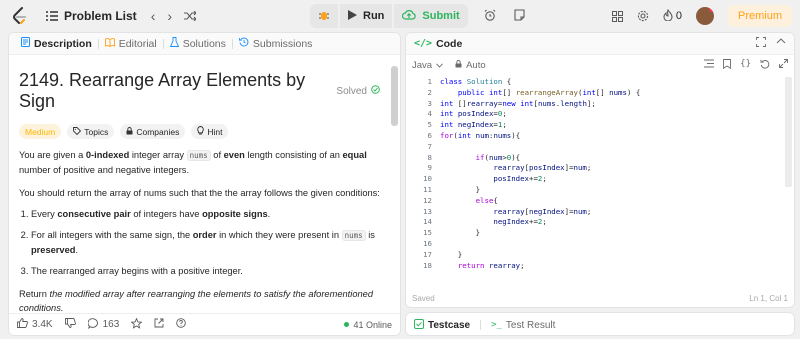 This screenshot has height=339, width=800. What do you see at coordinates (100, 16) in the screenshot?
I see `problem-list-label: Problem List` at bounding box center [100, 16].